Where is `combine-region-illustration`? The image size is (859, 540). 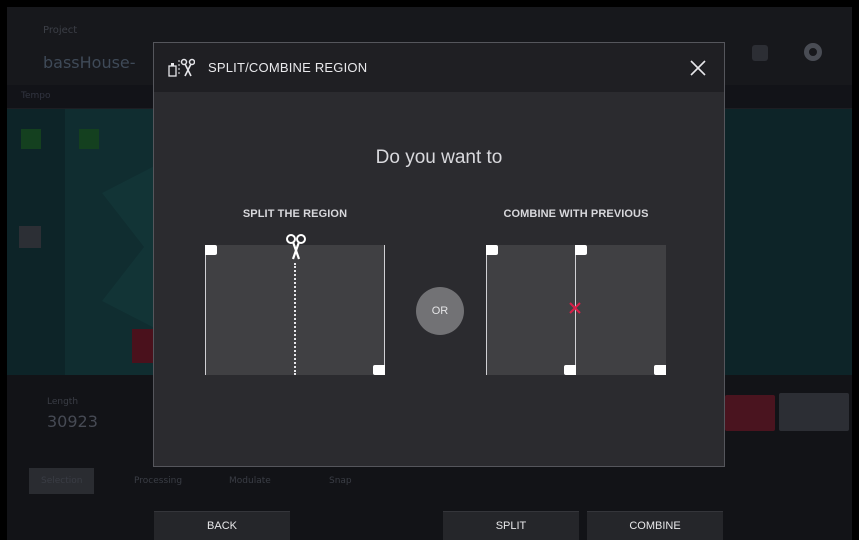
combine-region-illustration is located at coordinates (576, 310).